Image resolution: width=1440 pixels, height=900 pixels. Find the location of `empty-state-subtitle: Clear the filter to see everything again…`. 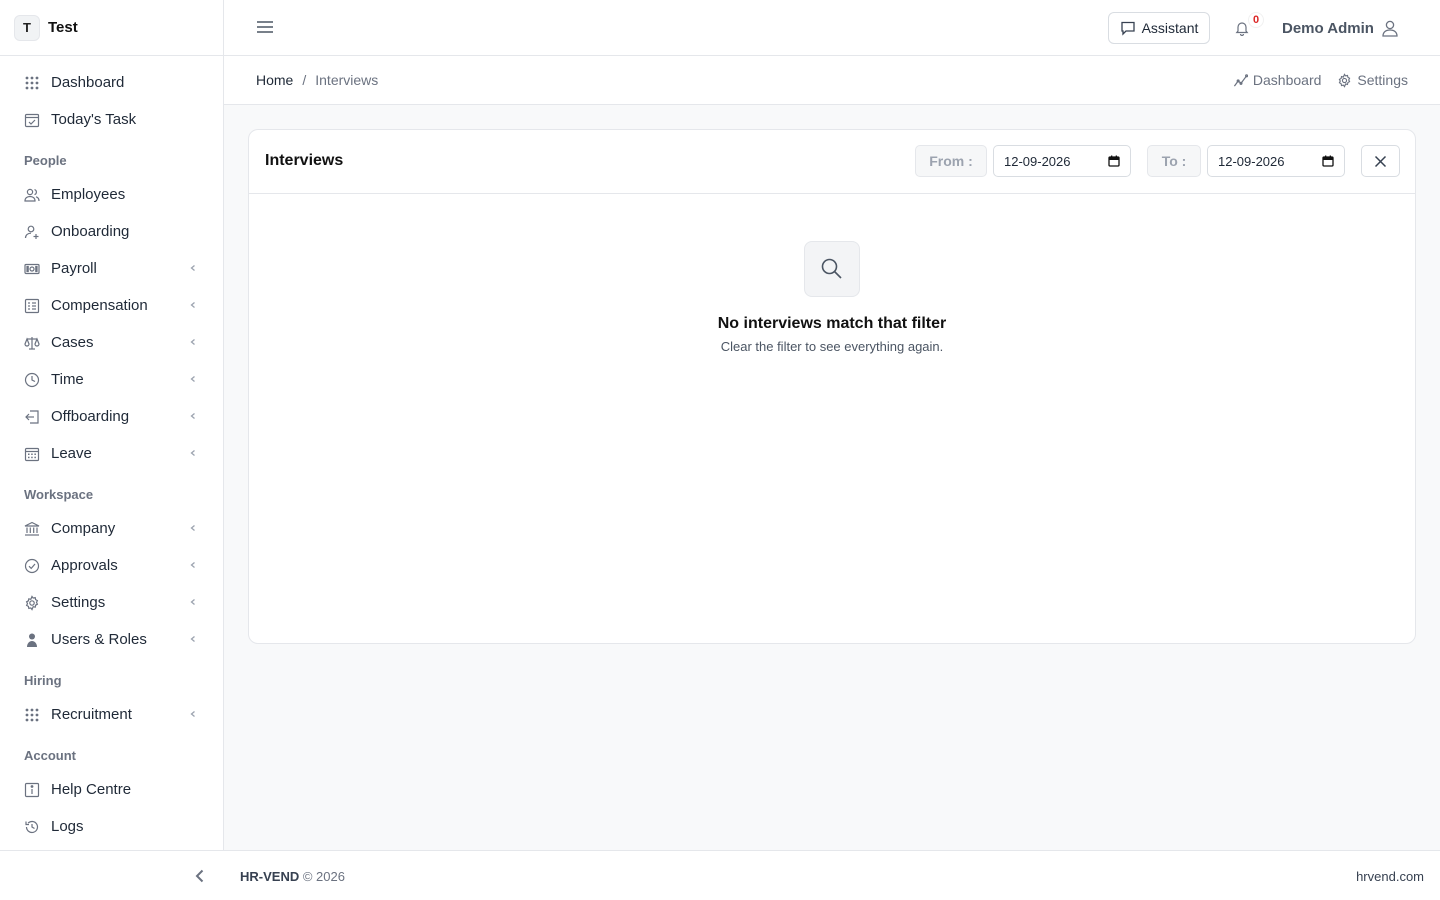

empty-state-subtitle: Clear the filter to see everything again… is located at coordinates (832, 346).